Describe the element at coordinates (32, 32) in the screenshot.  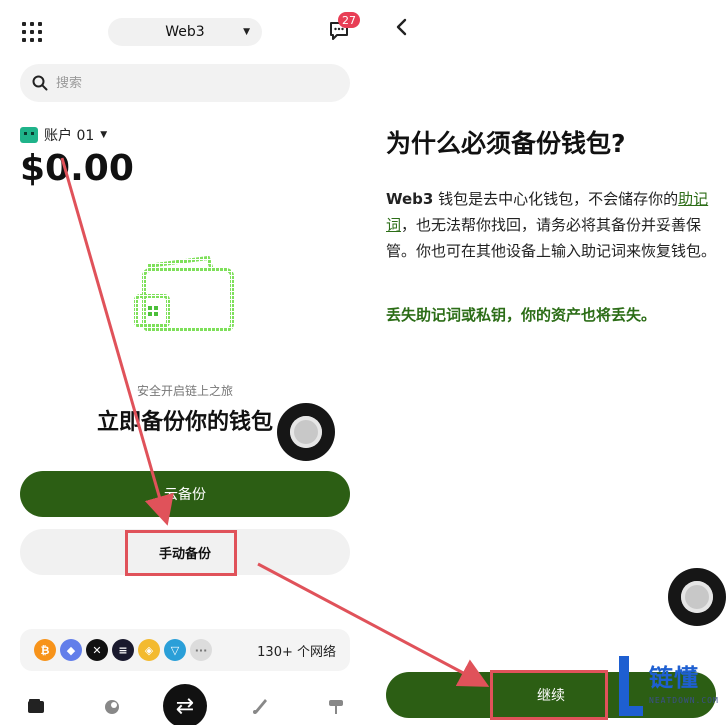
I see `apps-grid-icon` at that location.